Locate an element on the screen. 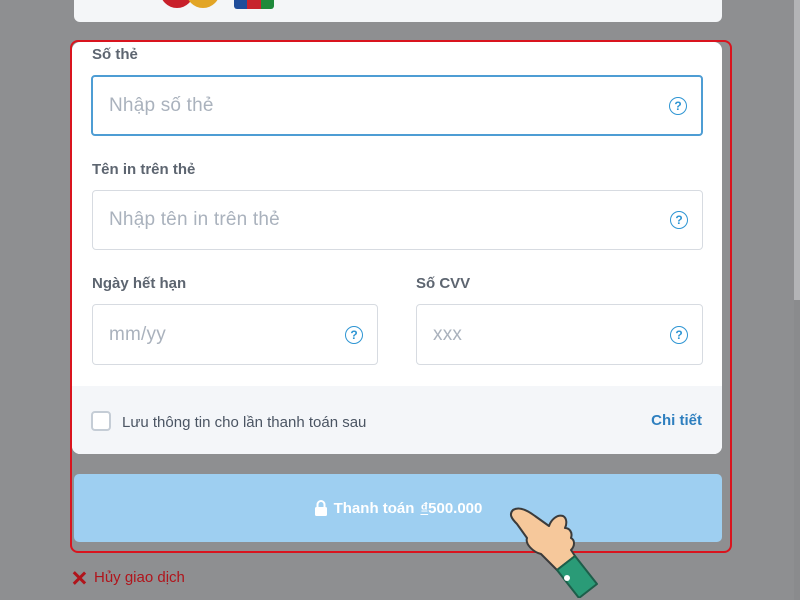  hand-pointer-icon is located at coordinates (553, 552).